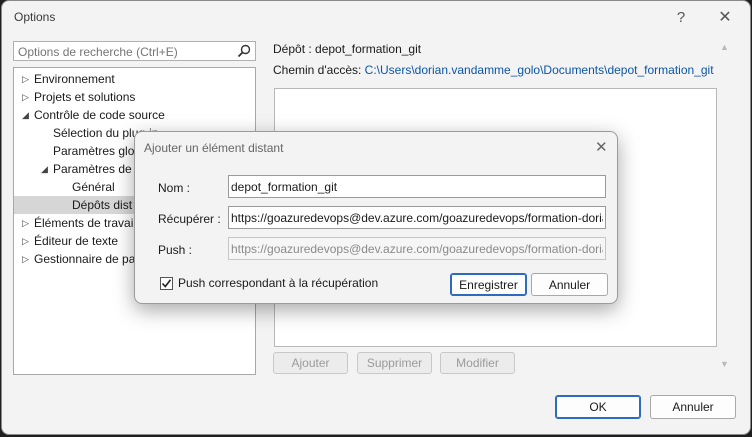 This screenshot has height=437, width=752. What do you see at coordinates (598, 407) in the screenshot?
I see `ok-button: OK` at bounding box center [598, 407].